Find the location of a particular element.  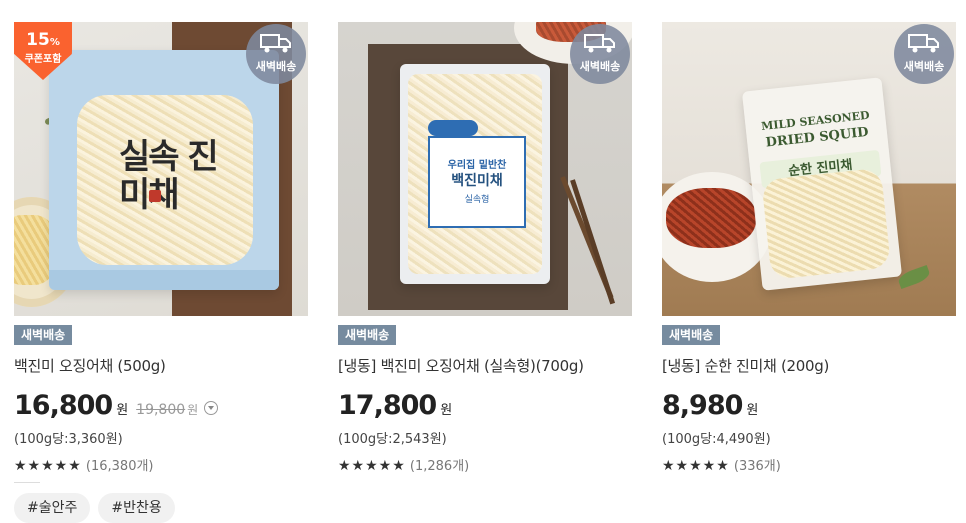

product-name: [냉동] 순한 진미채 (200g) is located at coordinates (809, 365).